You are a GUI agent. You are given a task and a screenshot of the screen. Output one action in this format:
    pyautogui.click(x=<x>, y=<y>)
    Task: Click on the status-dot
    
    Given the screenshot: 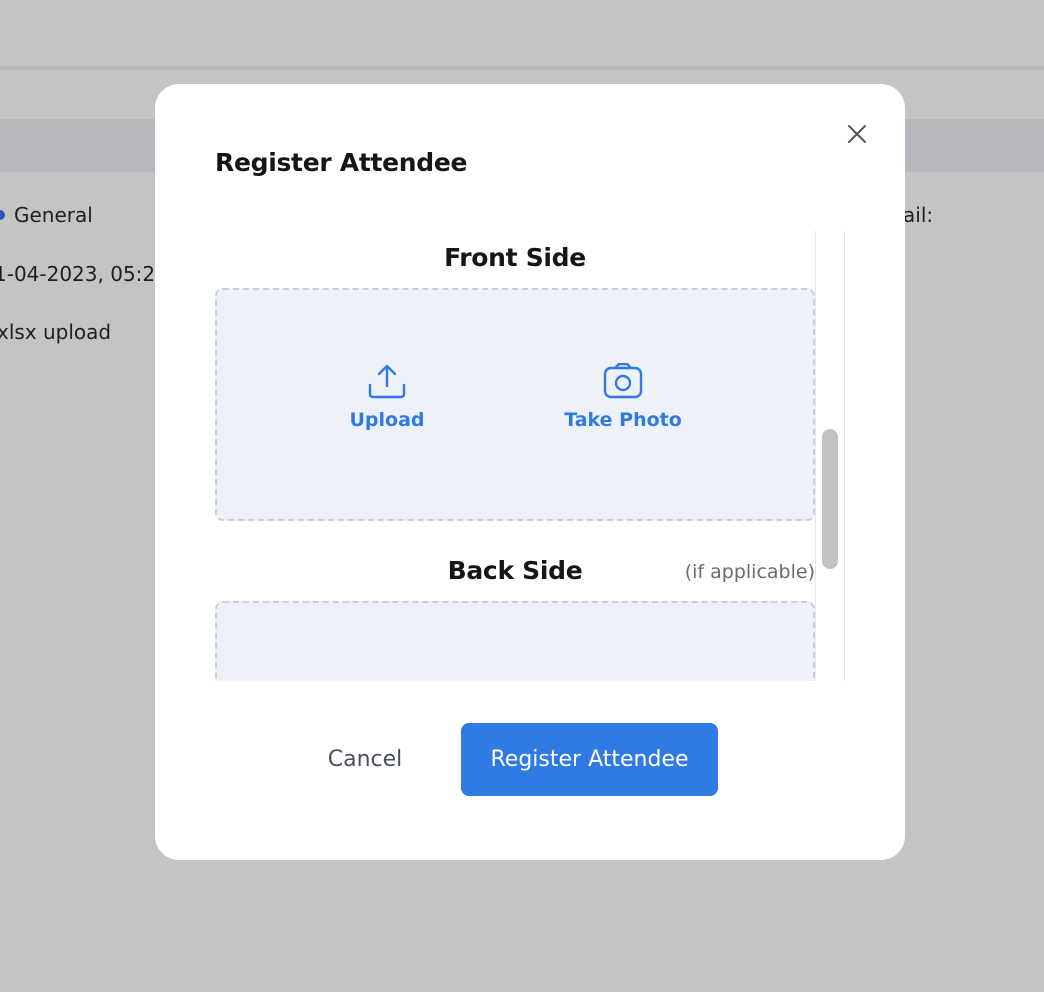 What is the action you would take?
    pyautogui.click(x=2, y=215)
    